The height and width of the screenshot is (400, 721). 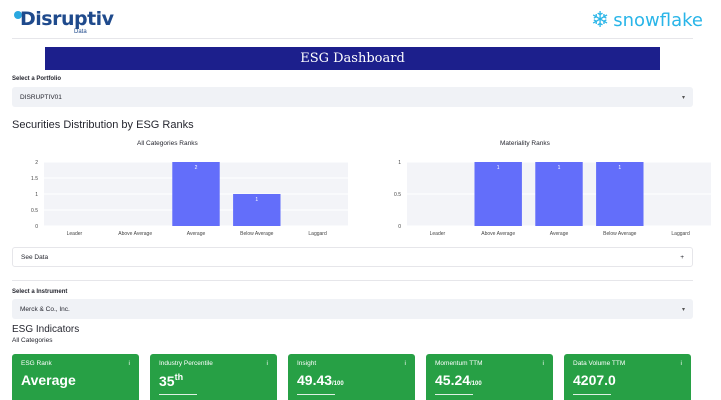 What do you see at coordinates (594, 380) in the screenshot?
I see `metric-card-value: 4207.0` at bounding box center [594, 380].